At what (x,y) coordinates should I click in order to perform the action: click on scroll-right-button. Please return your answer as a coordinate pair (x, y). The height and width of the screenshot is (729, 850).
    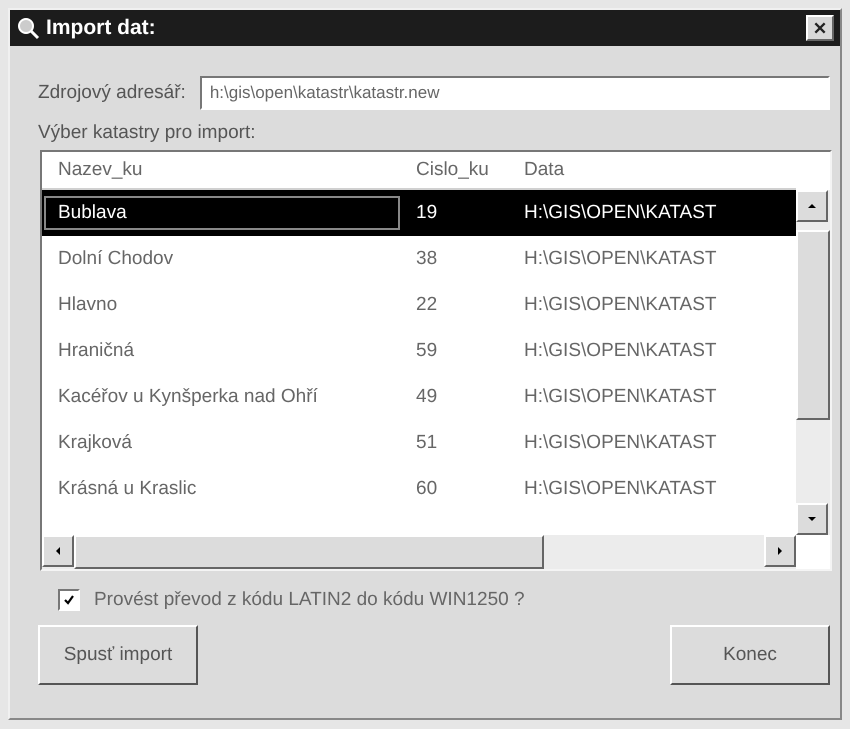
    Looking at the image, I should click on (780, 551).